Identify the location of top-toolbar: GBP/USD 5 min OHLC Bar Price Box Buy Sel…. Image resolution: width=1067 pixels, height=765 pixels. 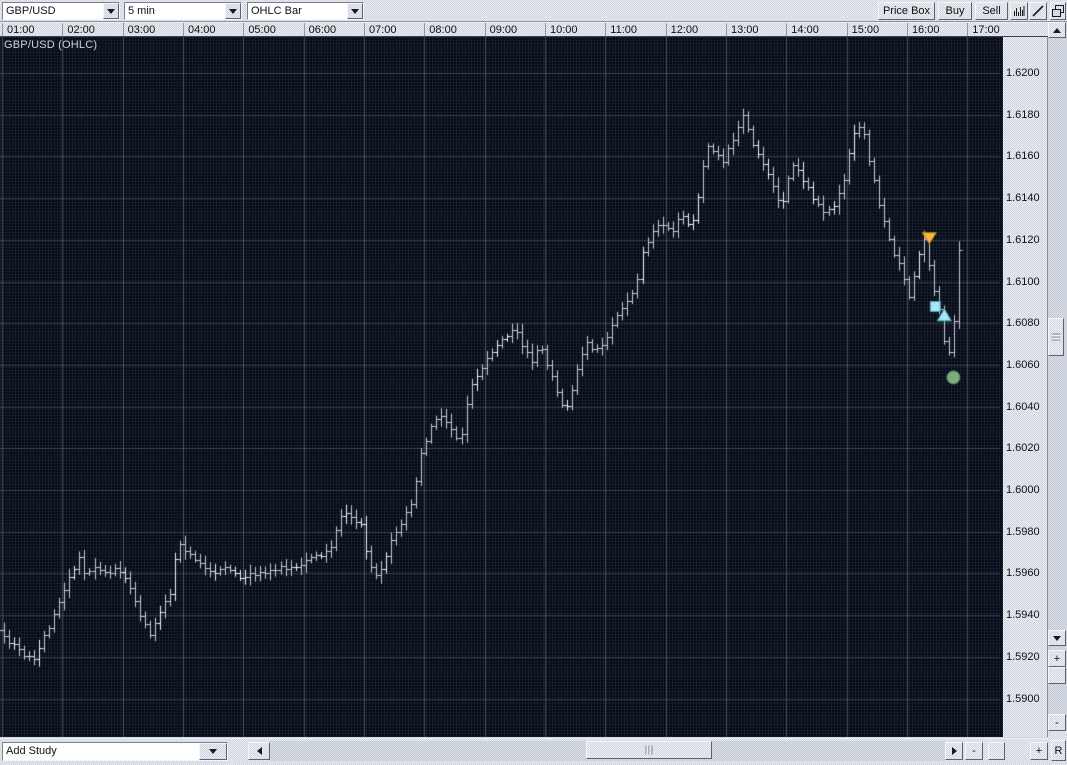
(533, 11).